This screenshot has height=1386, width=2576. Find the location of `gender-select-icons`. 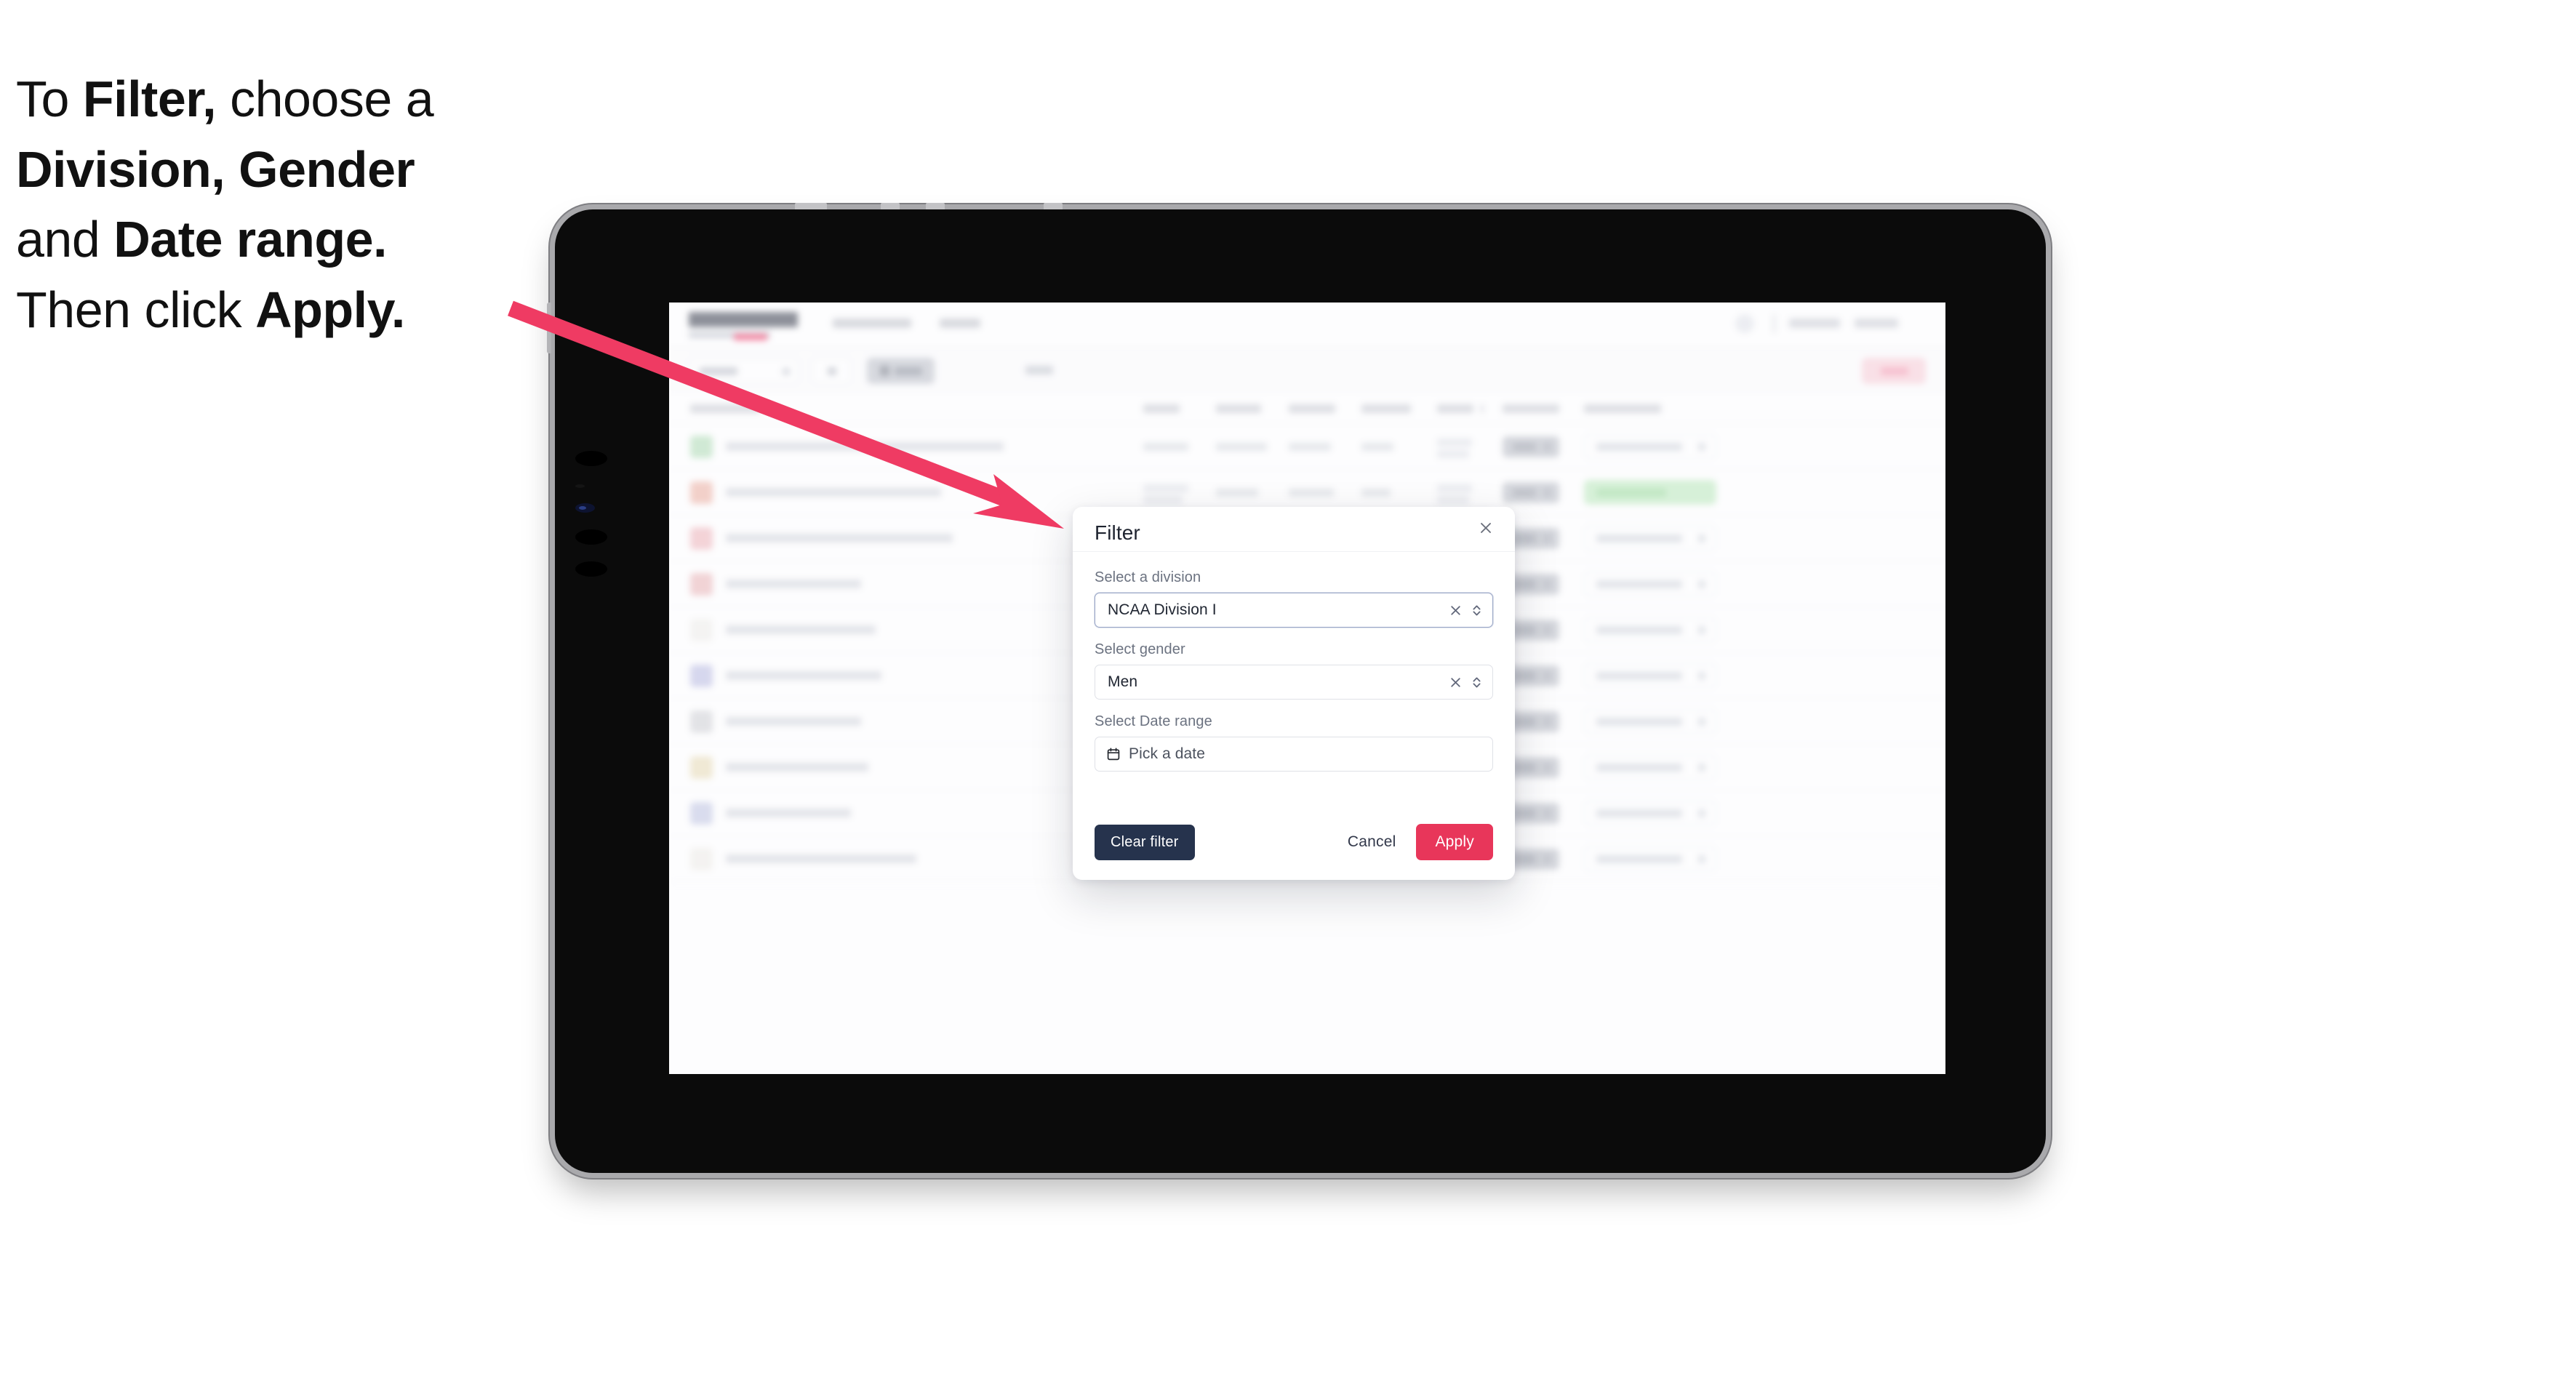

gender-select-icons is located at coordinates (1465, 683).